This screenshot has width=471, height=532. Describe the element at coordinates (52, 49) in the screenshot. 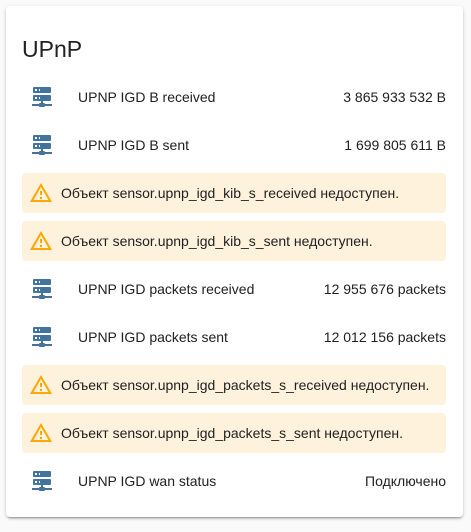

I see `card-title: UPnP` at that location.